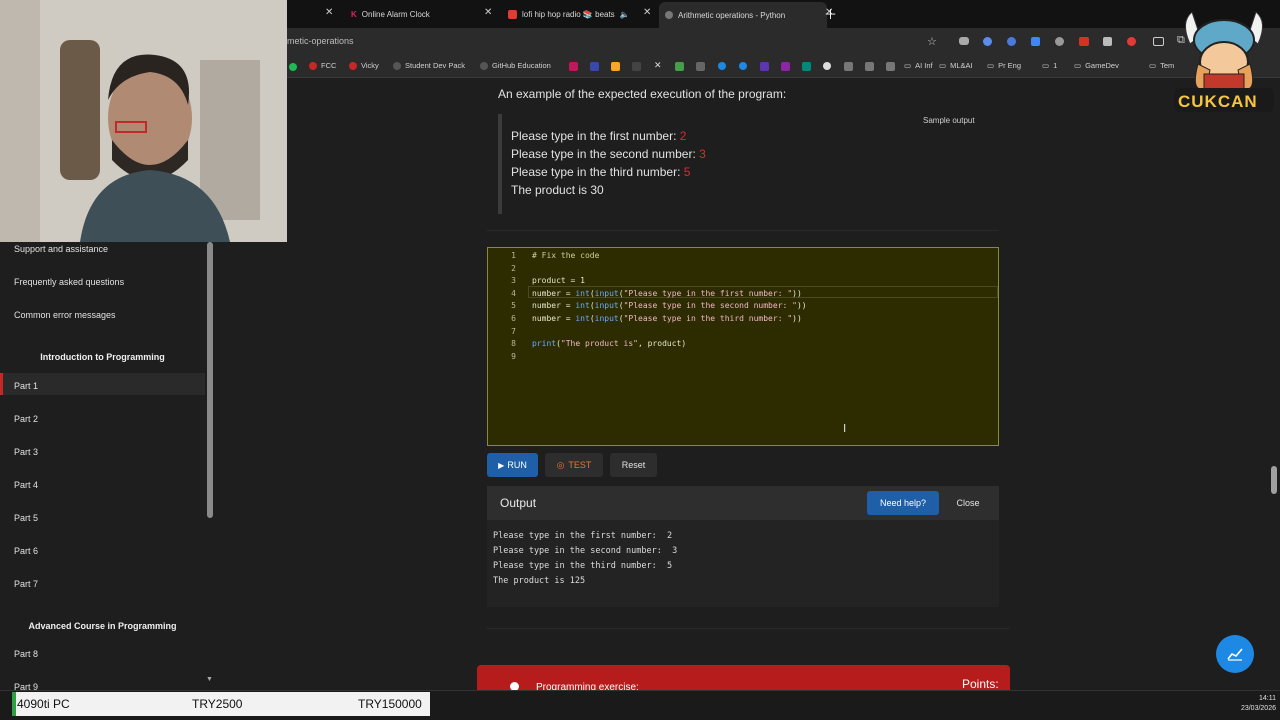 Image resolution: width=1280 pixels, height=720 pixels. What do you see at coordinates (26, 419) in the screenshot?
I see `sidebar-item-part-2: Part 2` at bounding box center [26, 419].